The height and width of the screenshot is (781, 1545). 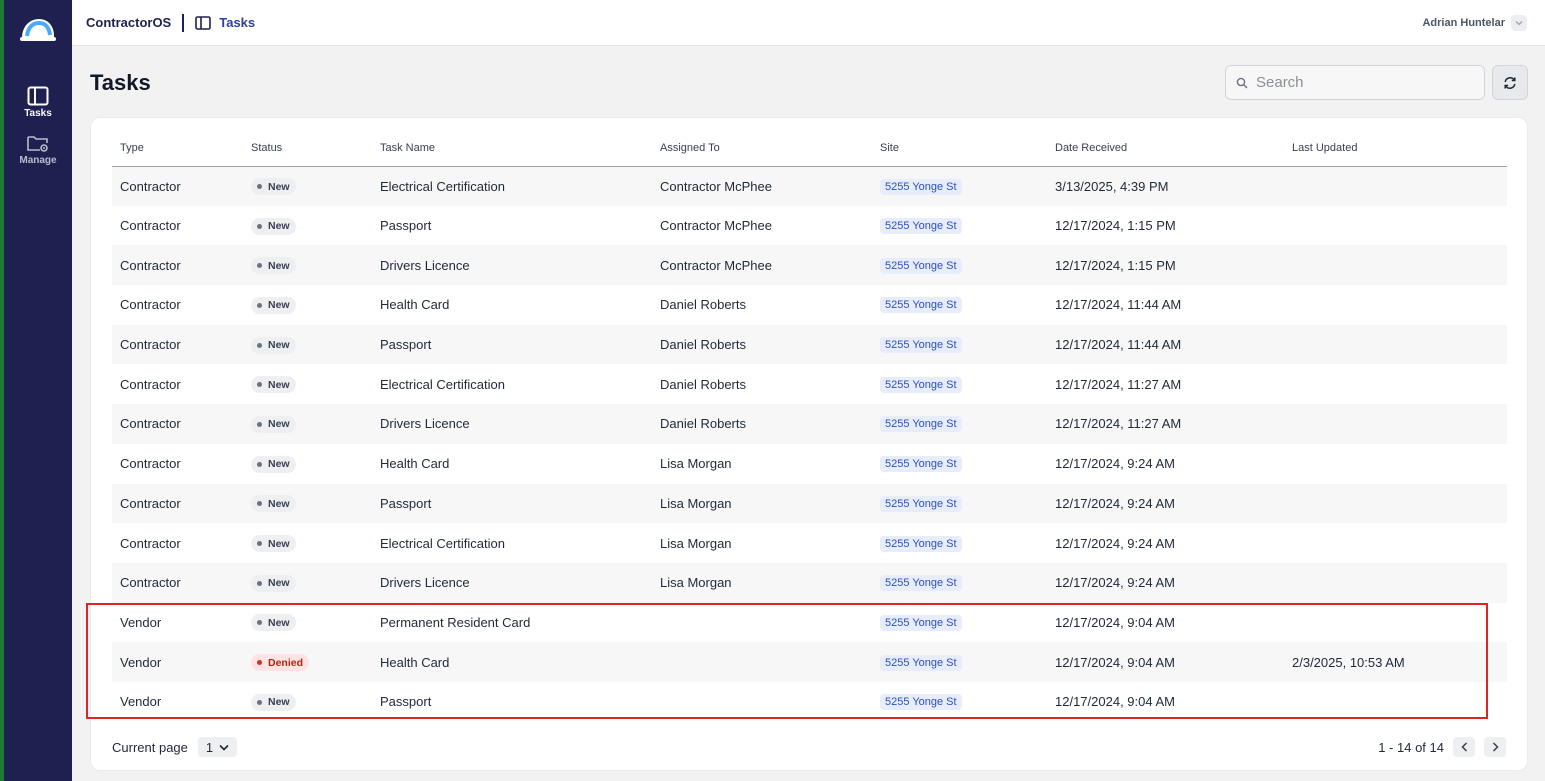 I want to click on search-box, so click(x=1355, y=82).